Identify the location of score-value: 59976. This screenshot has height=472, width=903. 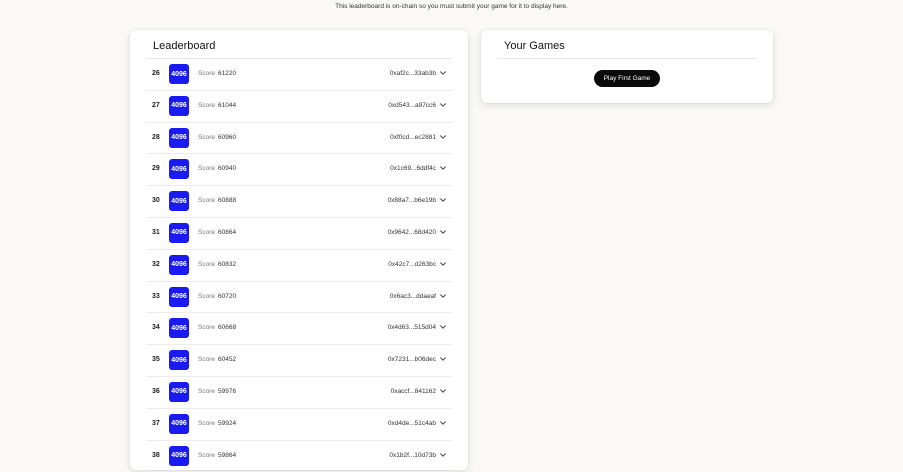
(227, 391).